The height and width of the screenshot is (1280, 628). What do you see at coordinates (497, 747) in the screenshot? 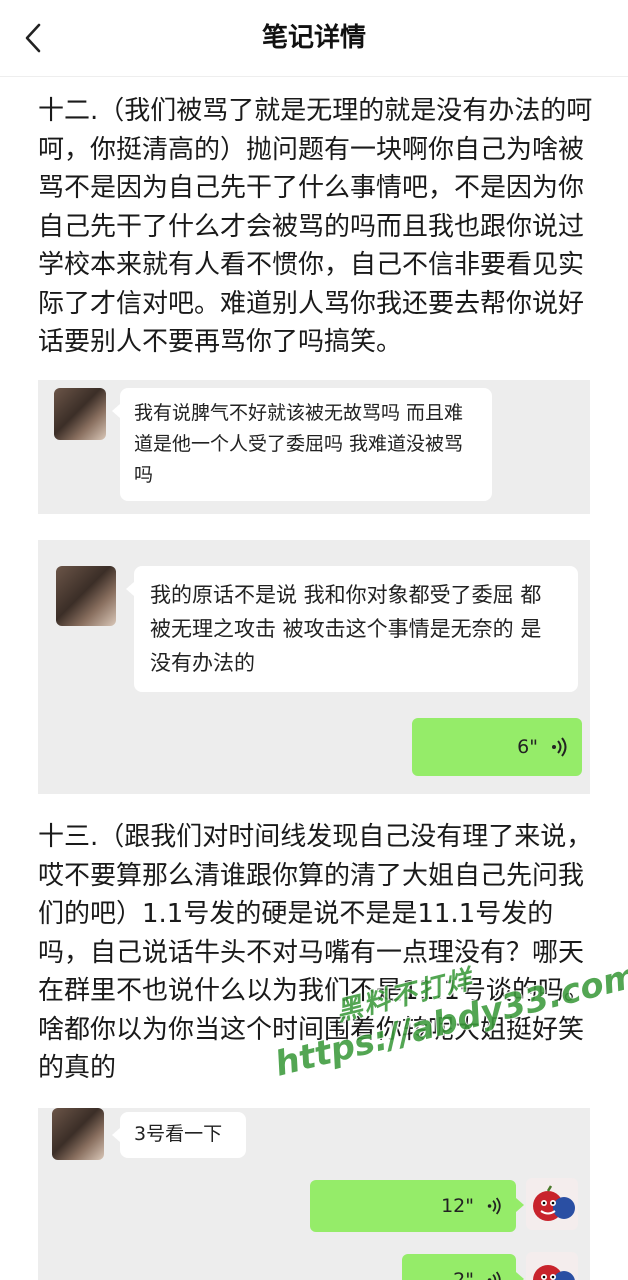
I see `voice-message: 6"` at bounding box center [497, 747].